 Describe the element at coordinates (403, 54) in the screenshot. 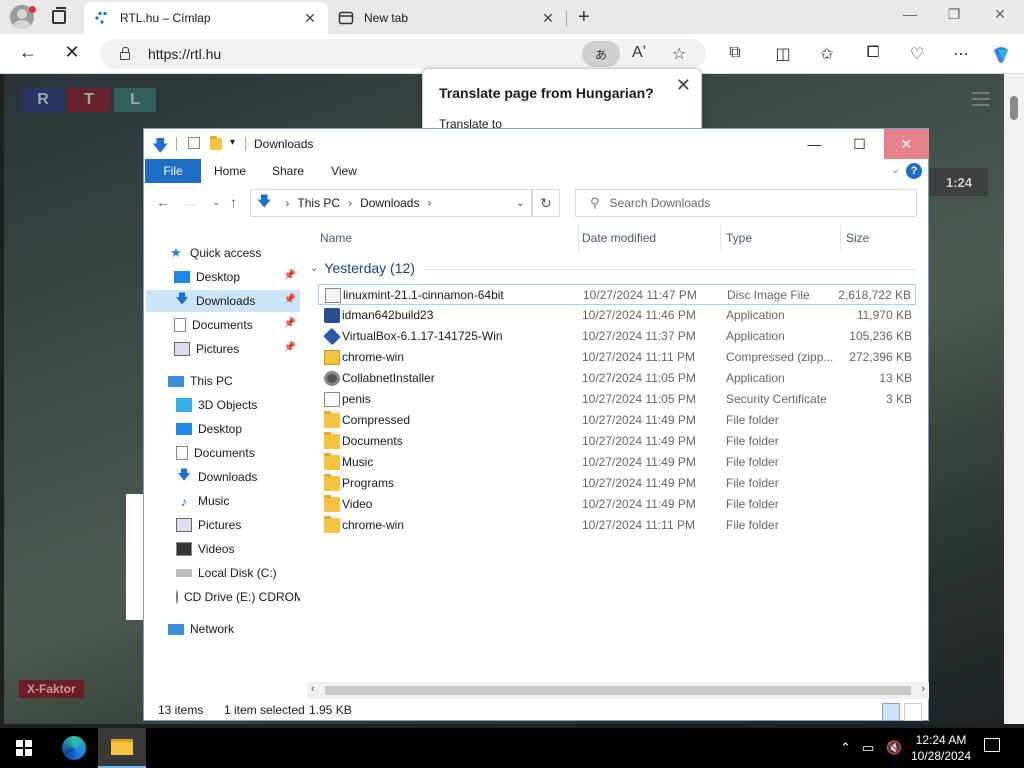

I see `address-bar: https://rtl.hu あ Aʼ ☆` at that location.